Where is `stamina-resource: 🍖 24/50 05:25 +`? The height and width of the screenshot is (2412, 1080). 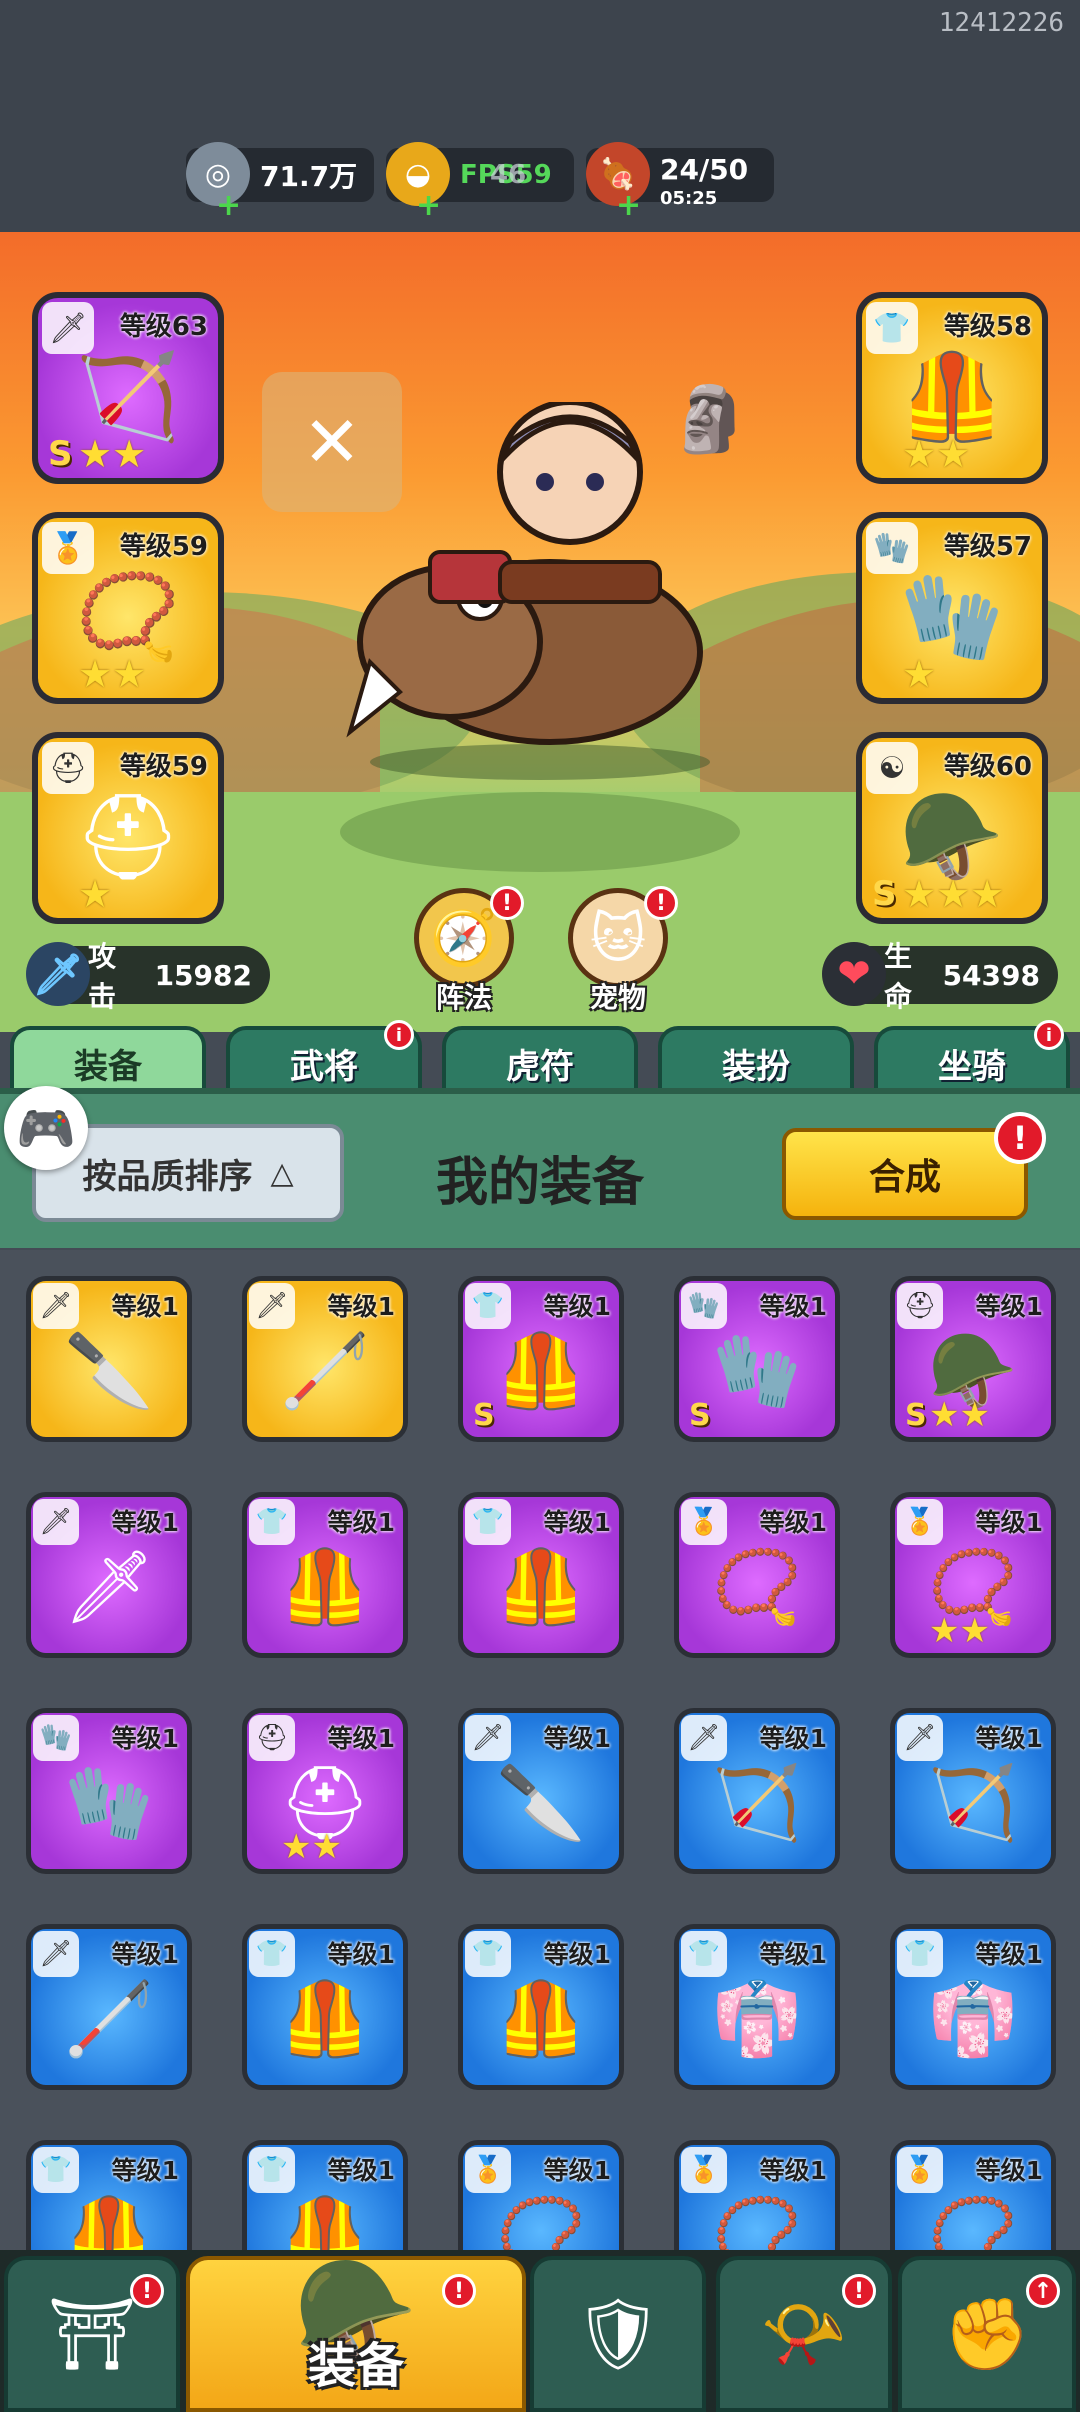 stamina-resource: 🍖 24/50 05:25 + is located at coordinates (680, 182).